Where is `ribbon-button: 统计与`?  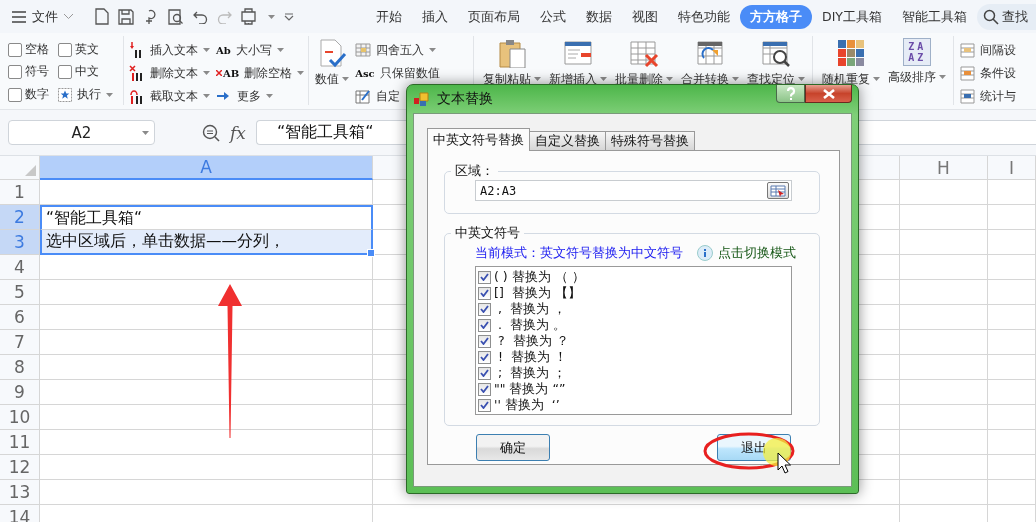
ribbon-button: 统计与 is located at coordinates (988, 96).